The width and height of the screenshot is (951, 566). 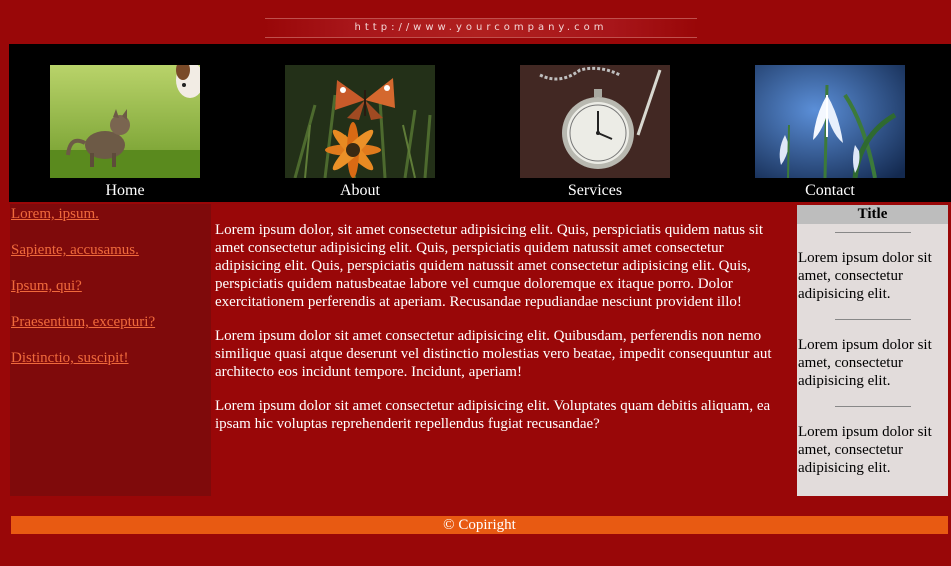 I want to click on nav-item-services: Services, so click(x=595, y=132).